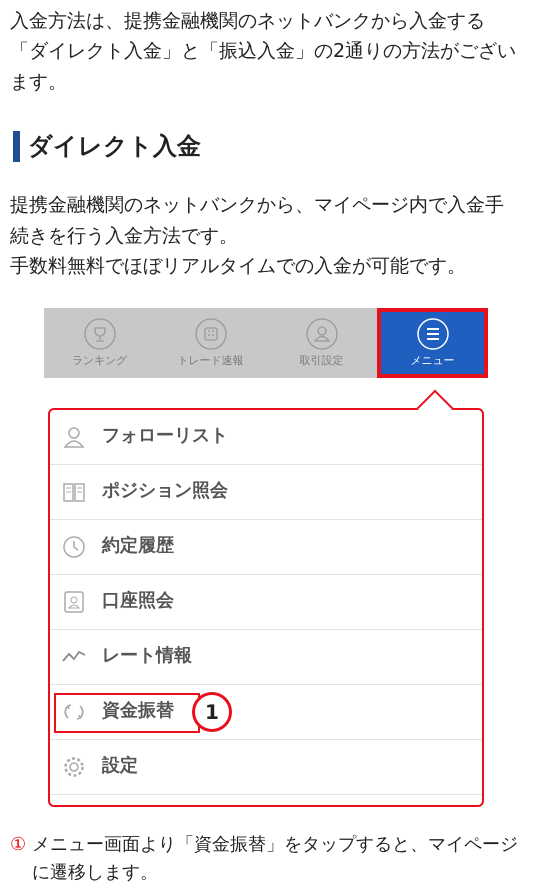 This screenshot has width=536, height=891. Describe the element at coordinates (267, 146) in the screenshot. I see `section-heading: ダイレクト入金` at that location.